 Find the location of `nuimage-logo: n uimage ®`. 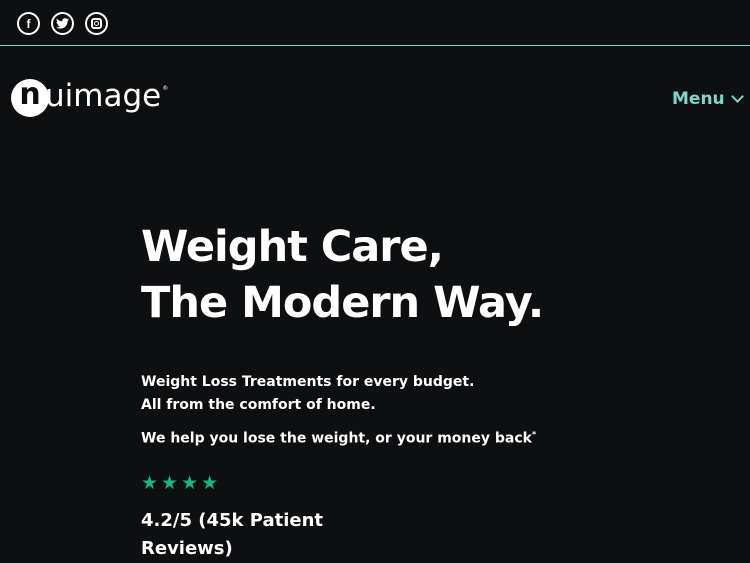

nuimage-logo: n uimage ® is located at coordinates (89, 98).